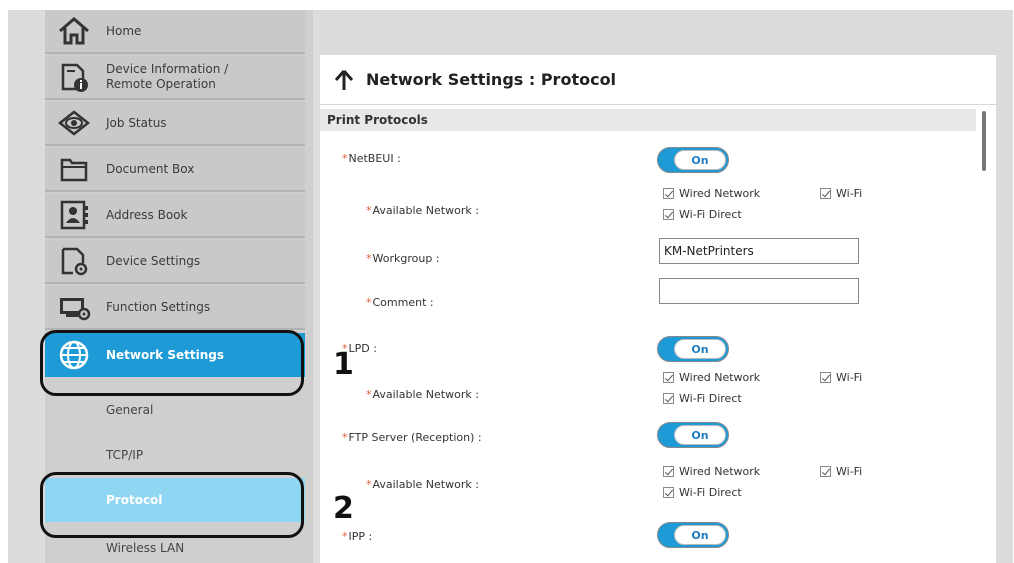  I want to click on sidebar-item-label: Function Settings, so click(158, 306).